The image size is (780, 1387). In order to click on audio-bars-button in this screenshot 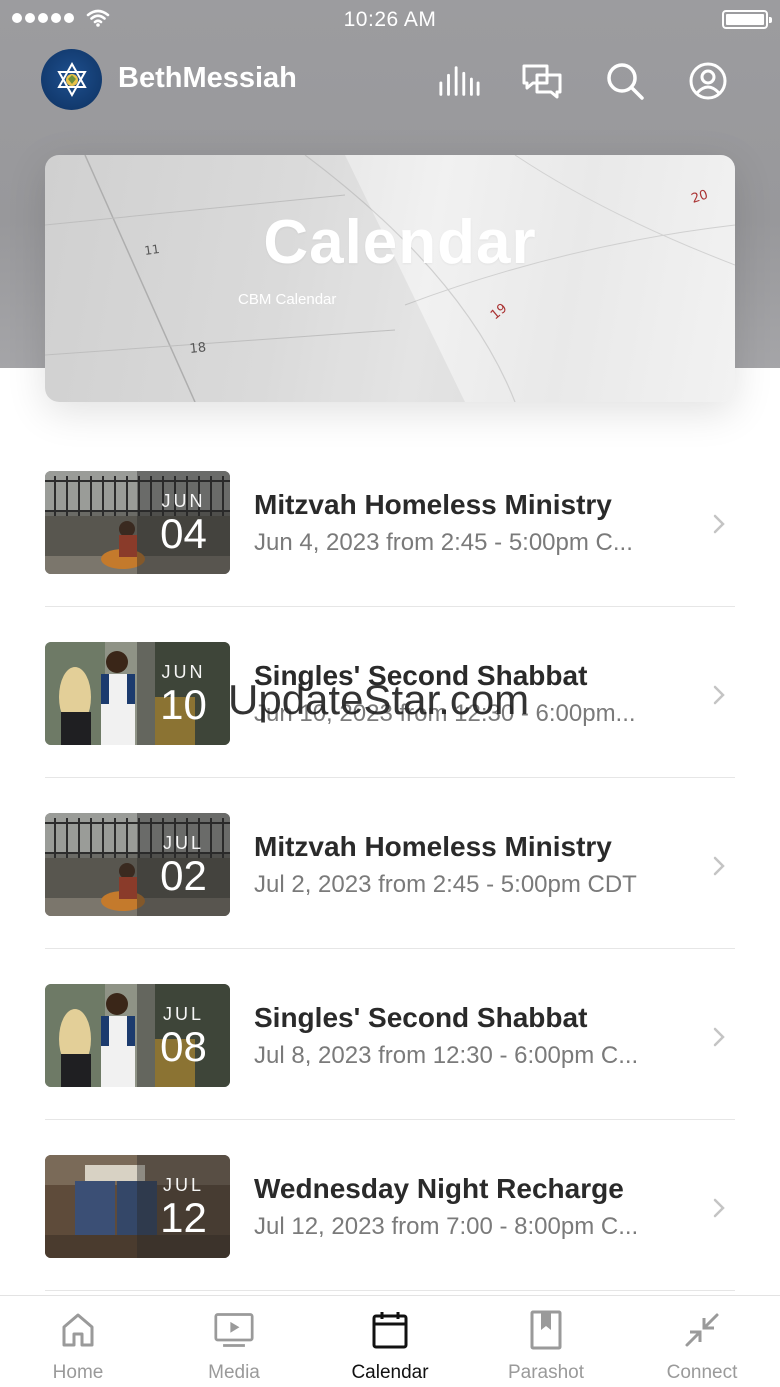, I will do `click(459, 81)`.